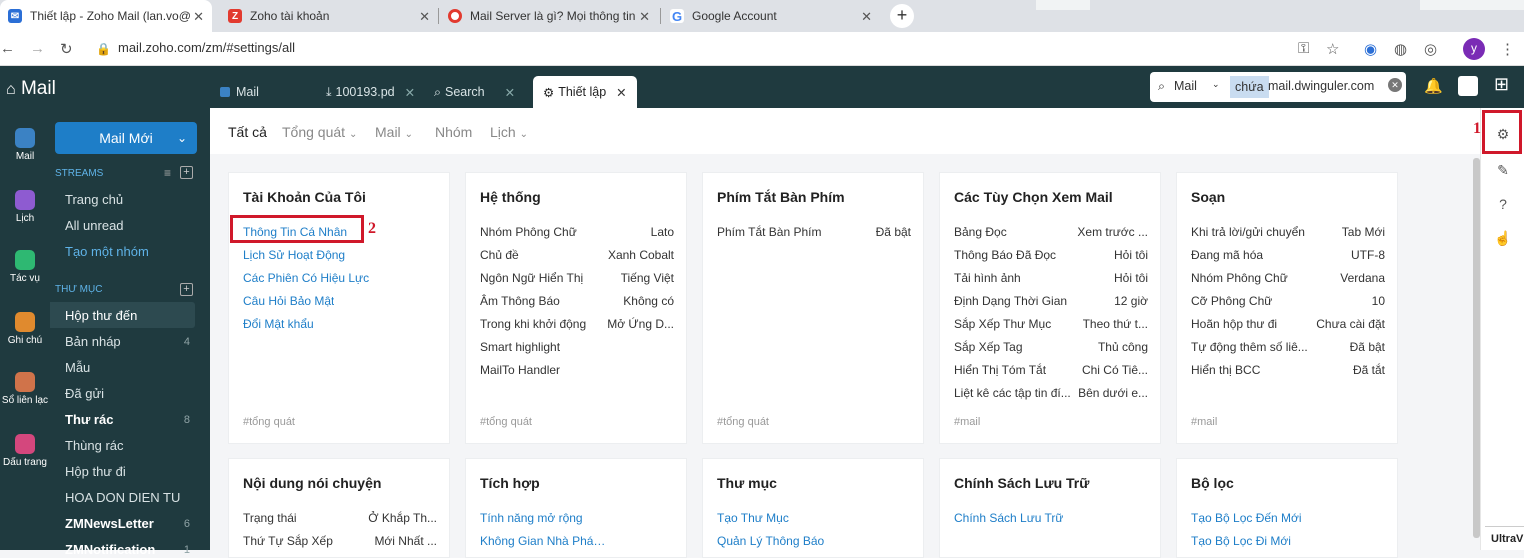 The width and height of the screenshot is (1524, 558). I want to click on setting-row: Quản Lý Thông Báo, so click(814, 542).